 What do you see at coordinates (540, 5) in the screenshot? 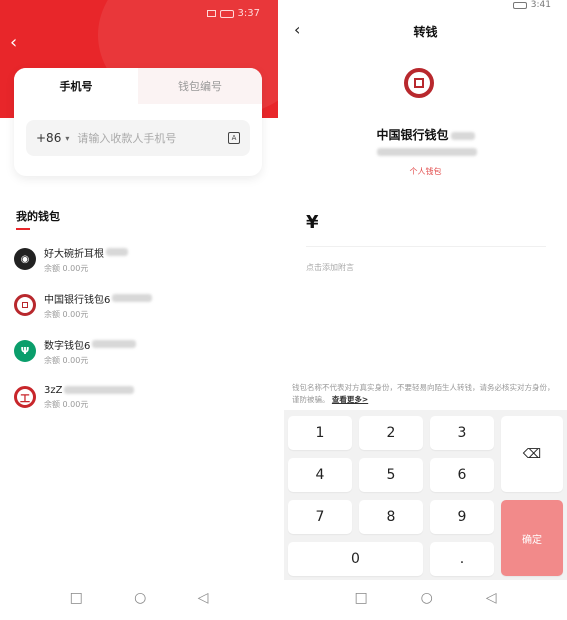
I see `status-time: 3:41` at bounding box center [540, 5].